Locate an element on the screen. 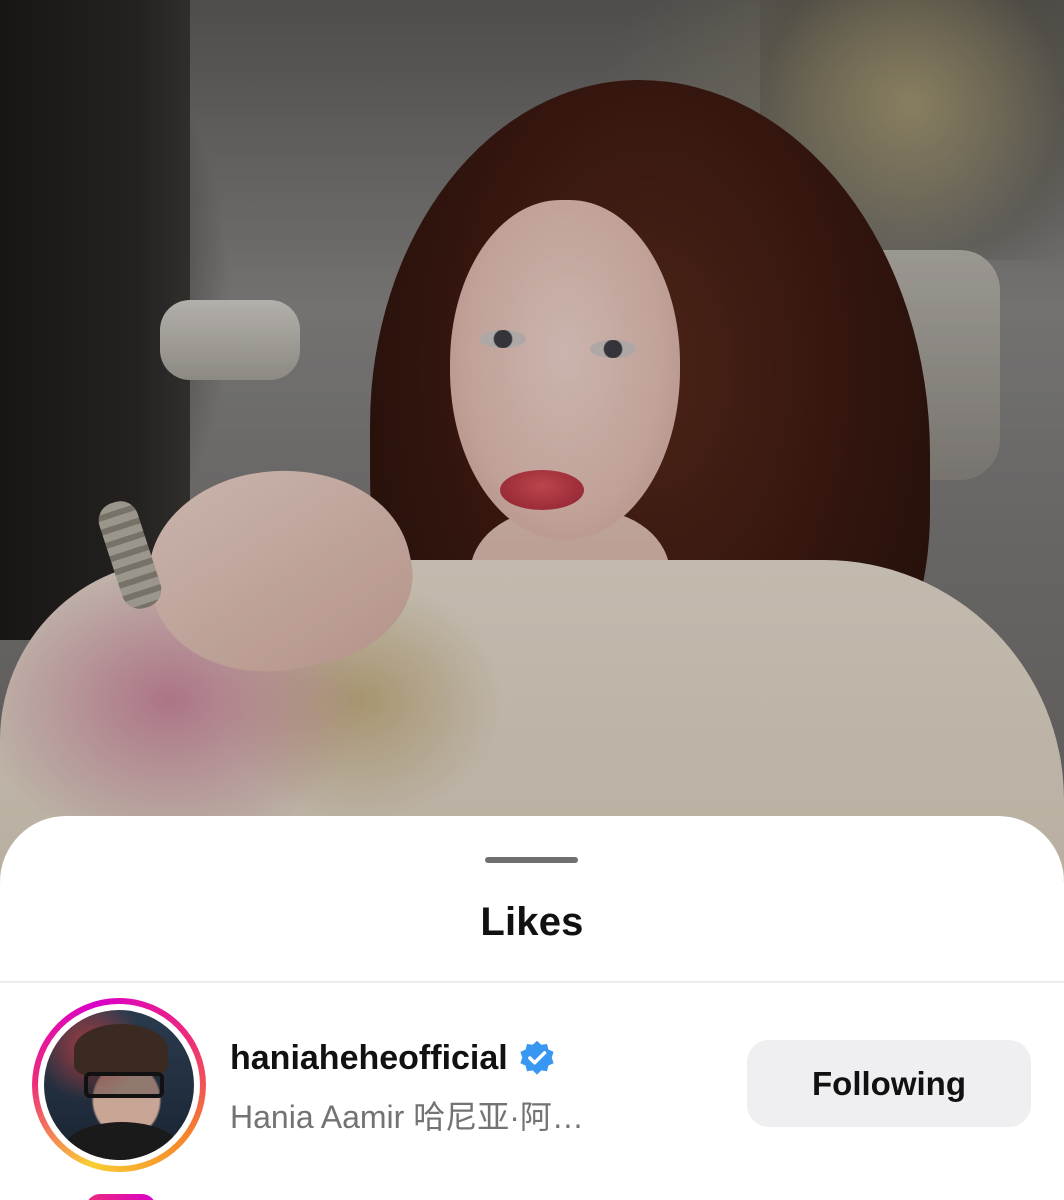  next-row-story-ring is located at coordinates (121, 1197).